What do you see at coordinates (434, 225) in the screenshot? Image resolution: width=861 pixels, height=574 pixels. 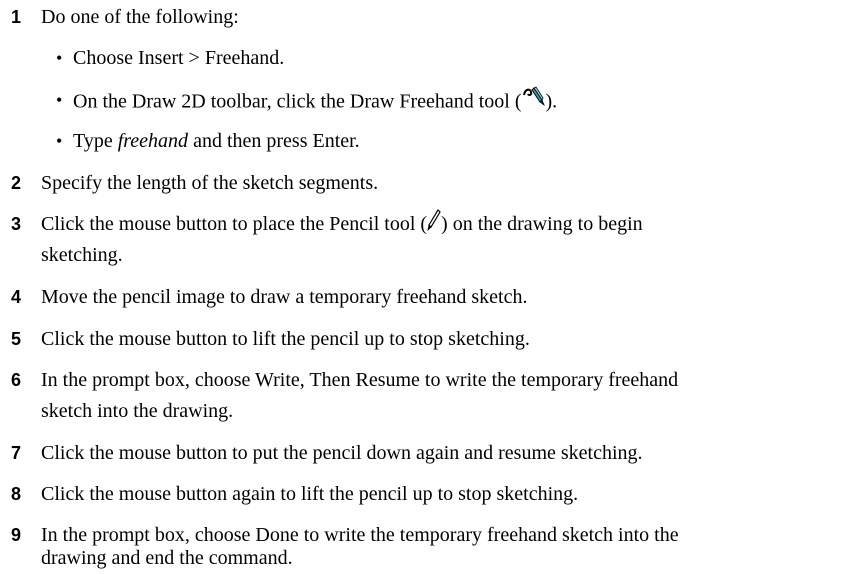 I see `pencil-icon` at bounding box center [434, 225].